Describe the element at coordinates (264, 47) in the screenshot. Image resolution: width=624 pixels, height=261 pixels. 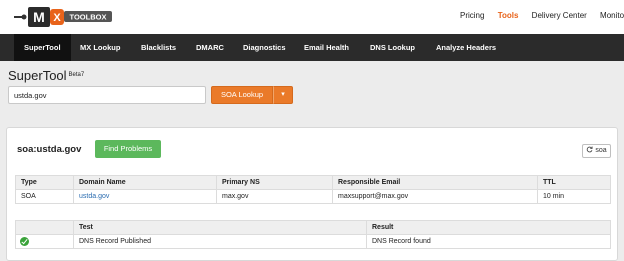
I see `tab-diagnostics: Diagnostics` at that location.